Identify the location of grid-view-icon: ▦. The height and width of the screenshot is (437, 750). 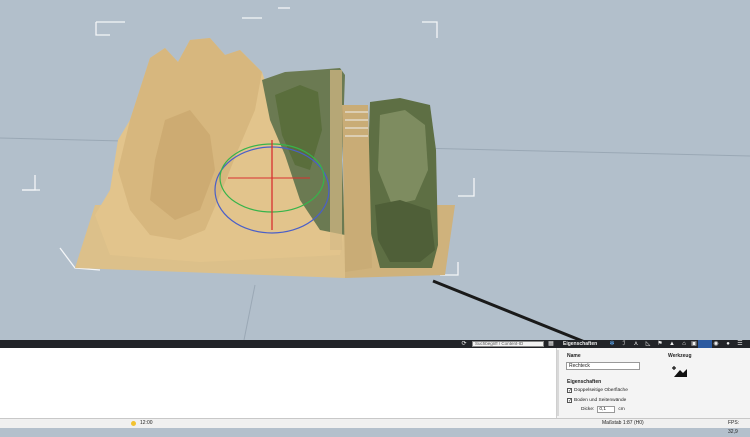
(551, 344).